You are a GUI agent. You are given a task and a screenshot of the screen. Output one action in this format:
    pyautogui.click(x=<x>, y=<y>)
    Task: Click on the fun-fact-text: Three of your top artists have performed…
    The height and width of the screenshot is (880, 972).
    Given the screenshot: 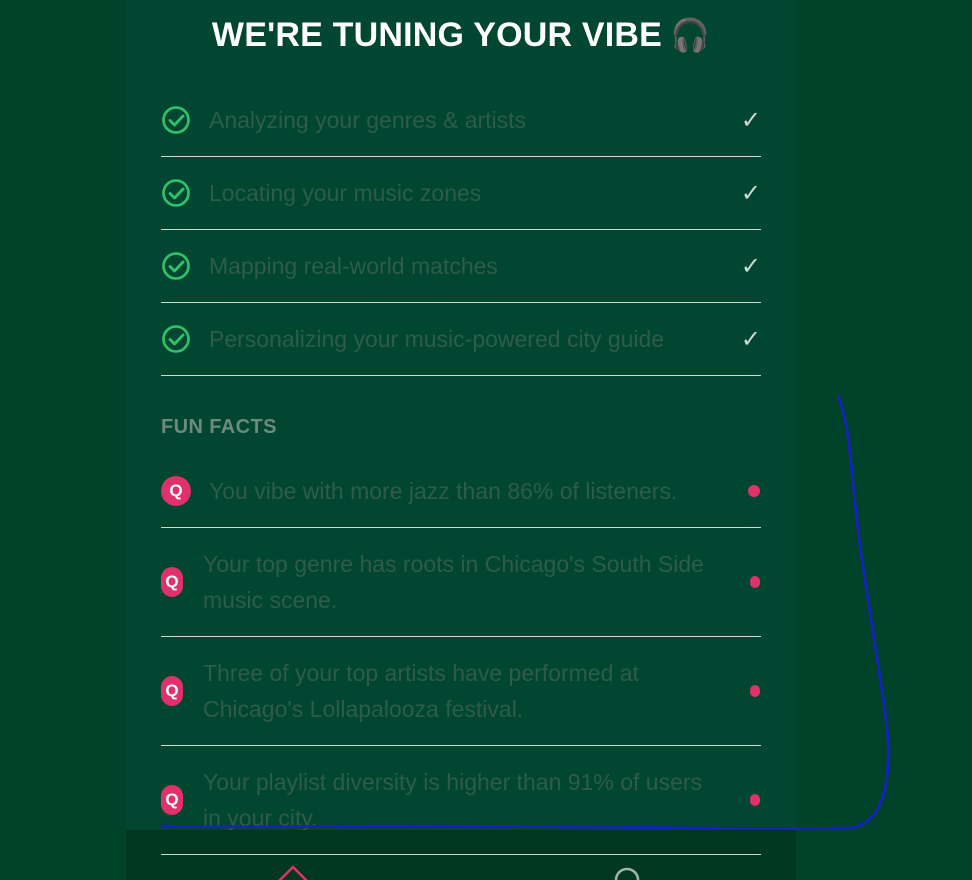 What is the action you would take?
    pyautogui.click(x=421, y=691)
    